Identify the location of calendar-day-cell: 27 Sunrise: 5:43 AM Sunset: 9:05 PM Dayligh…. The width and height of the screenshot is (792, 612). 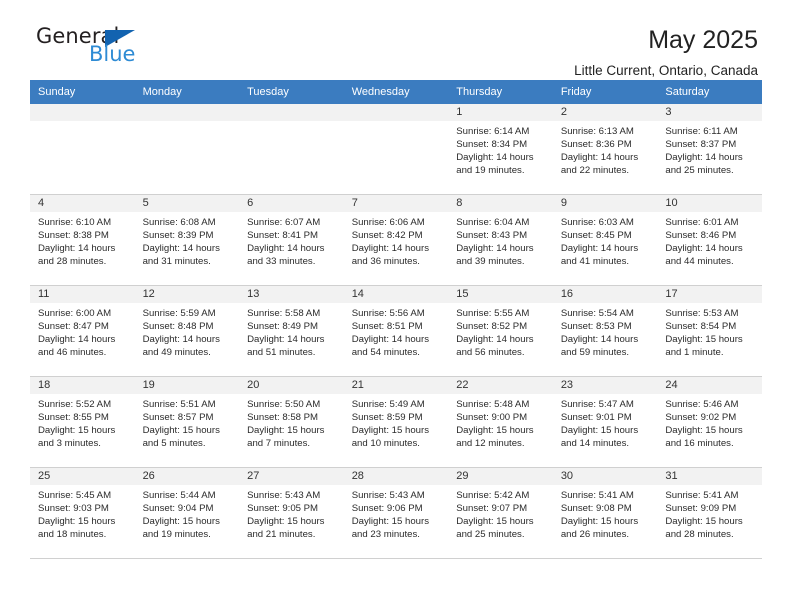
(291, 513).